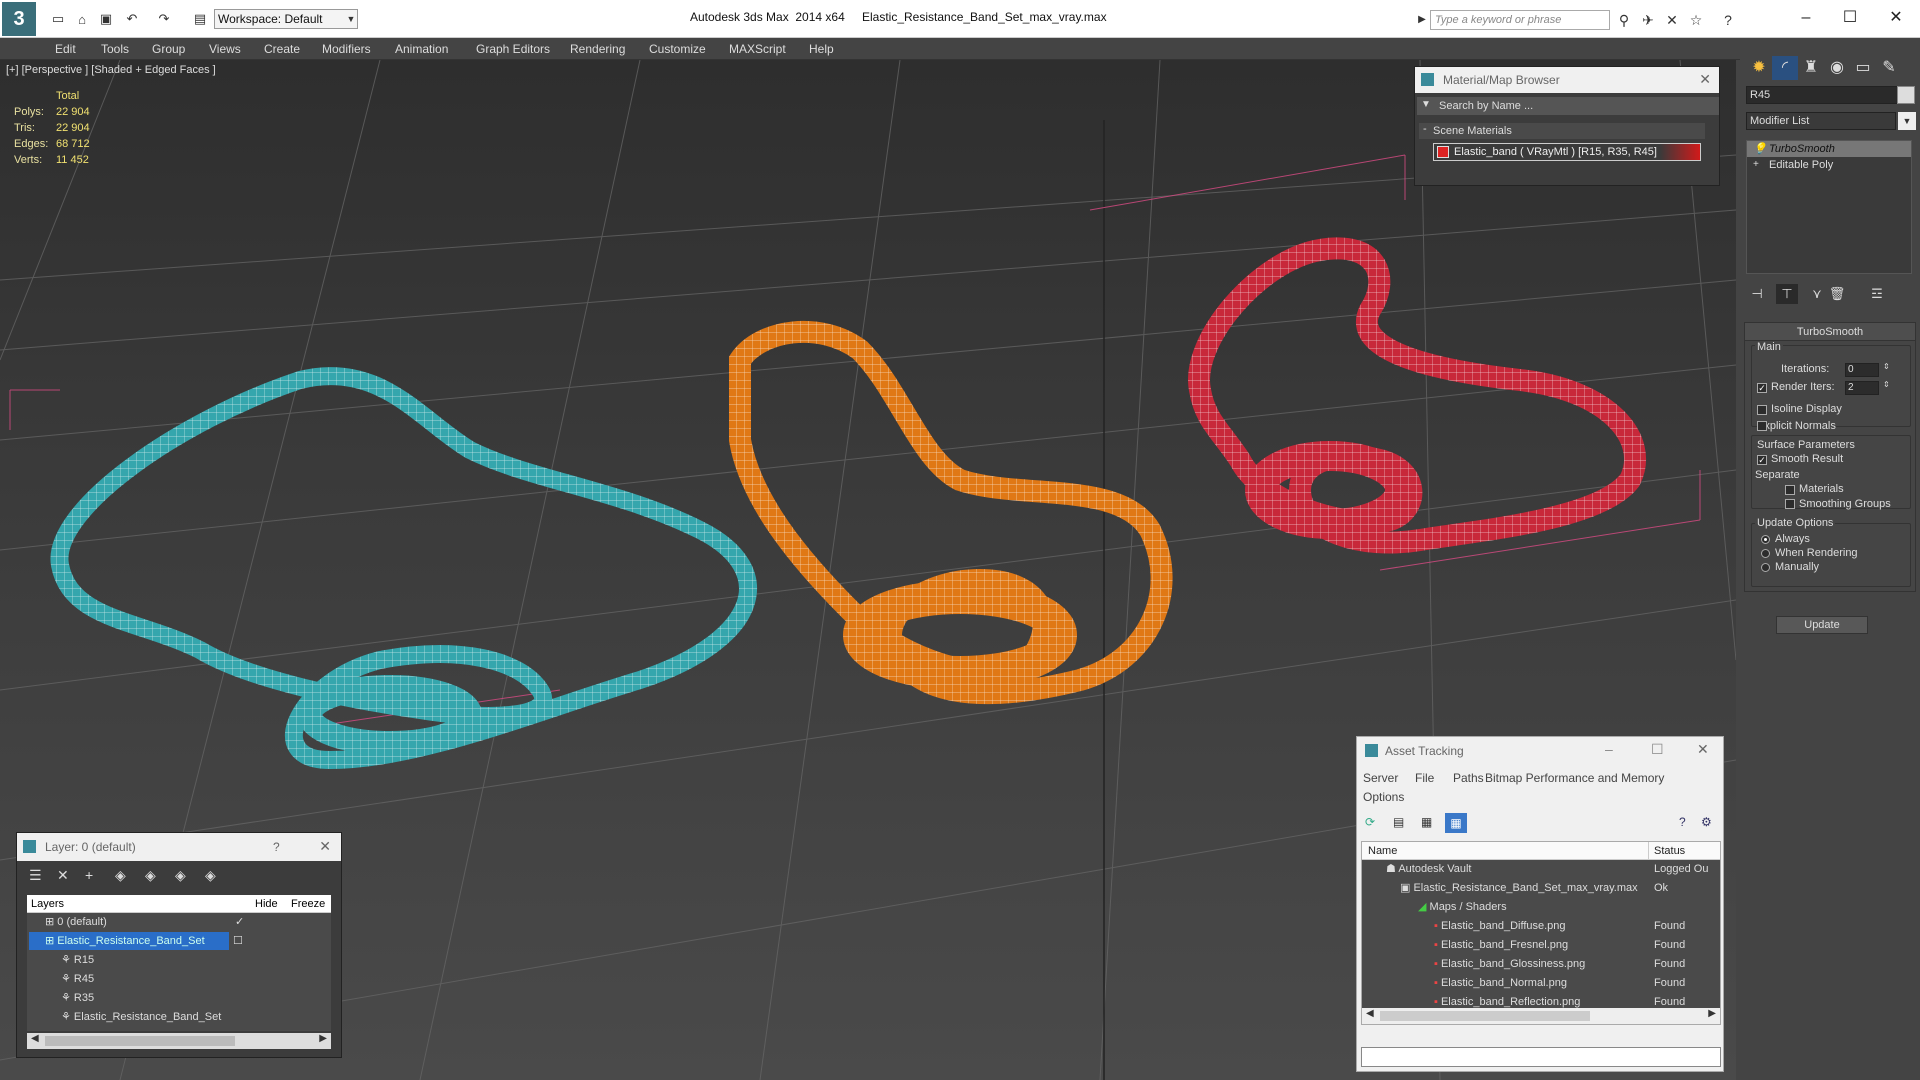  I want to click on chevron-down-icon: ▼, so click(351, 19).